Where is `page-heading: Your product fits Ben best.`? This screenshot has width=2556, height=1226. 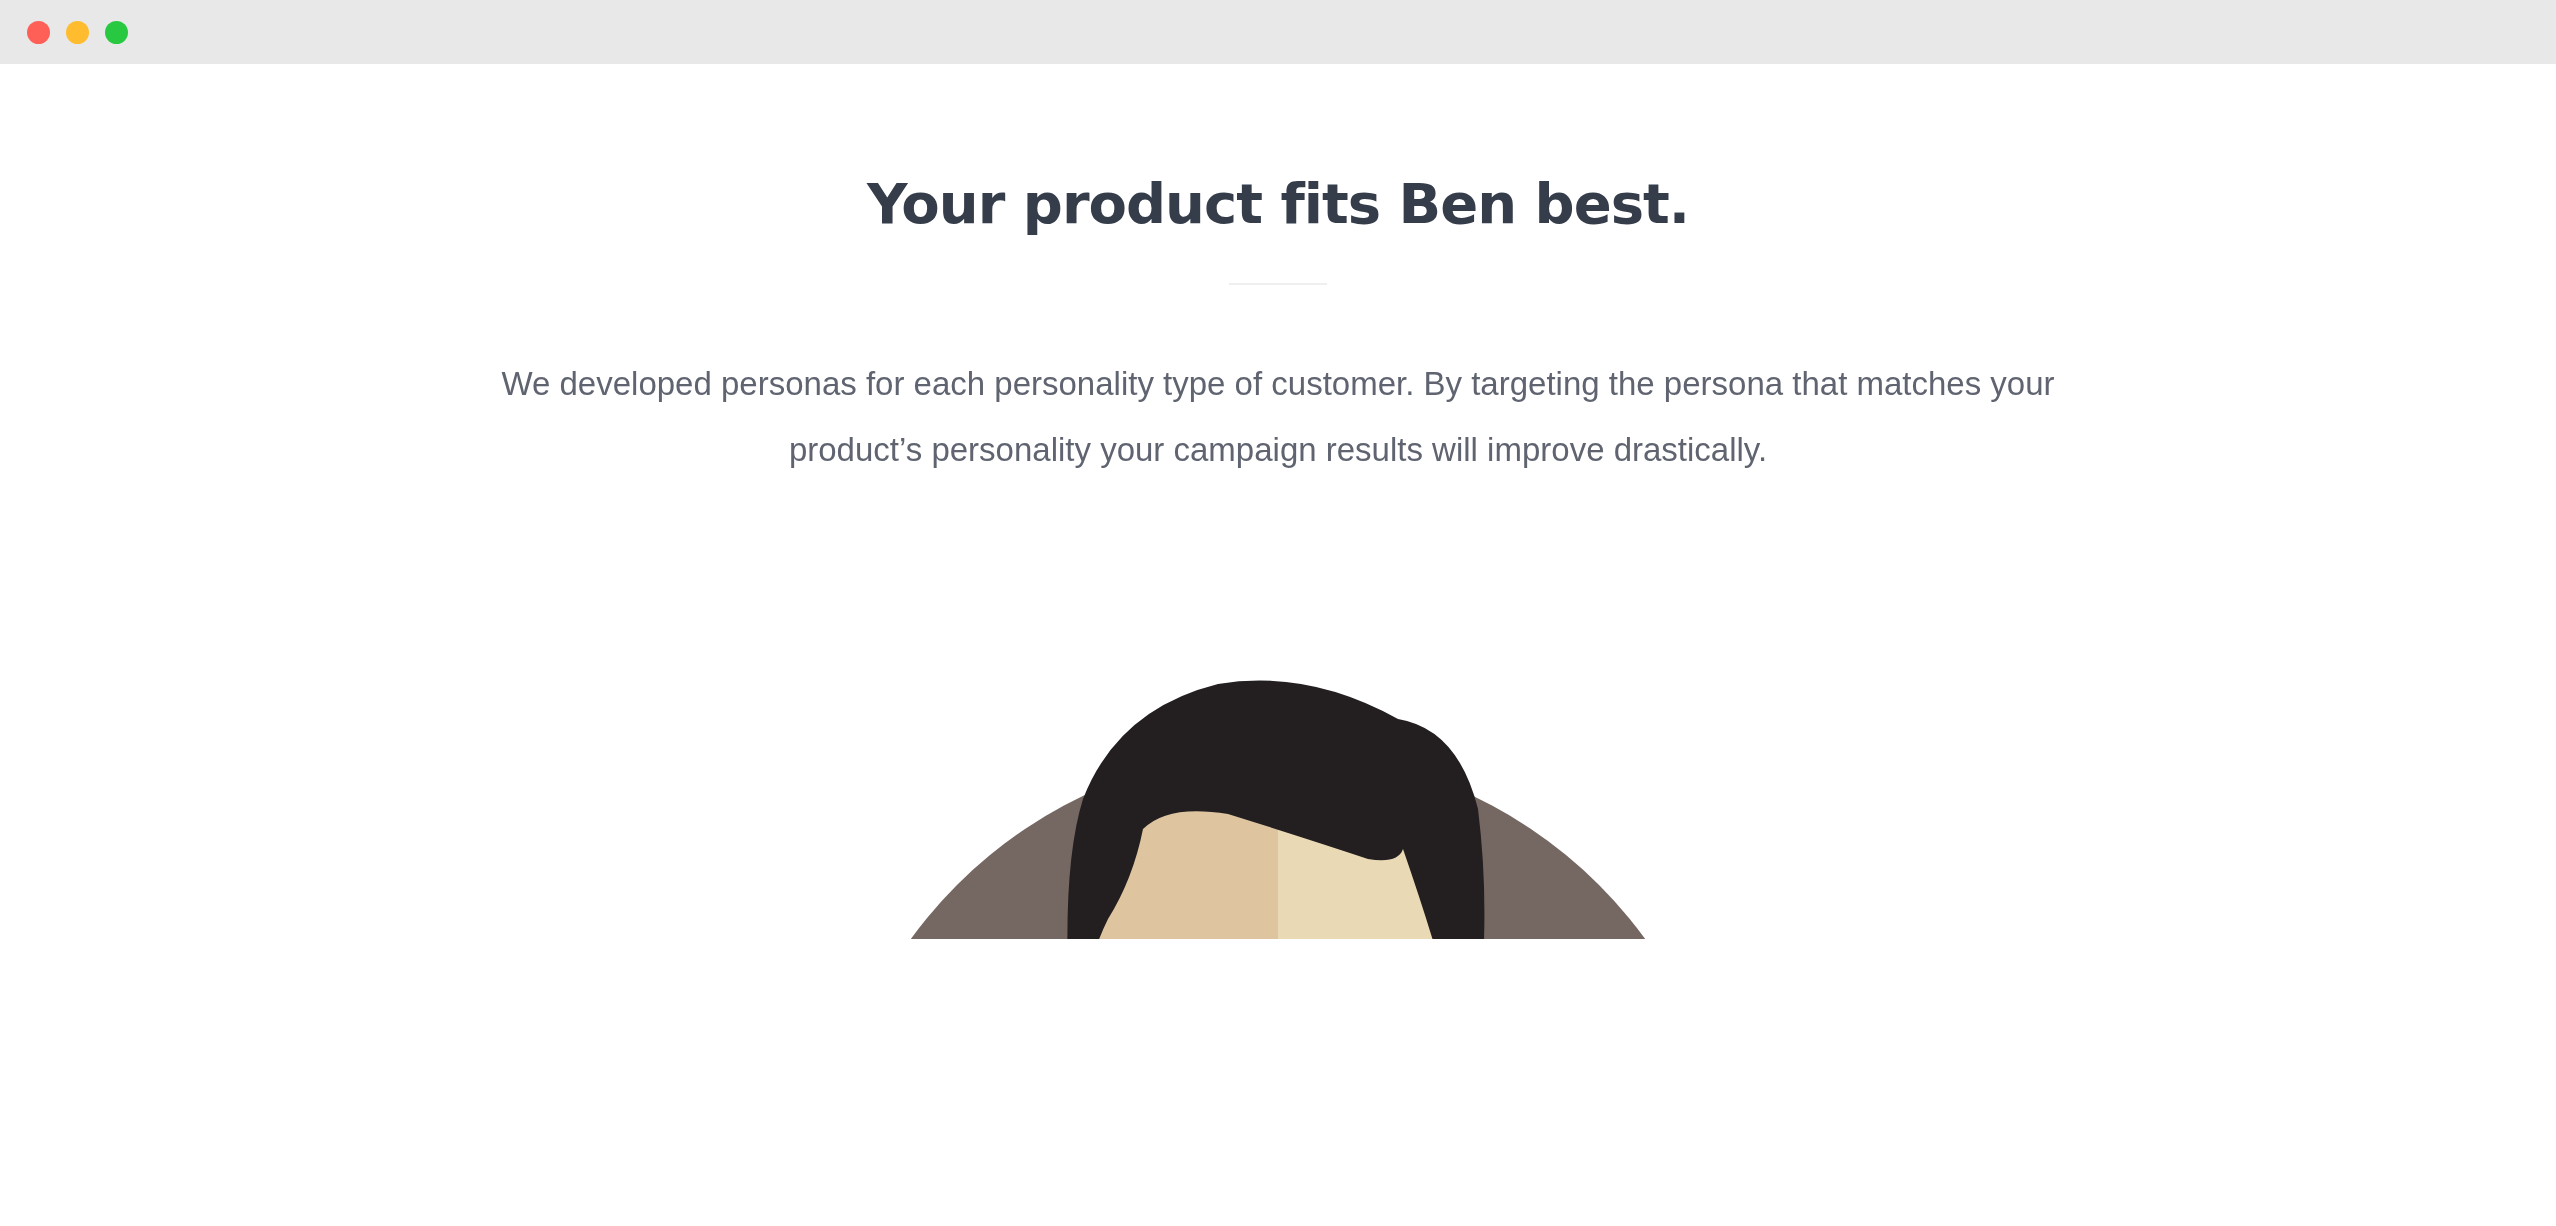
page-heading: Your product fits Ben best. is located at coordinates (1278, 204).